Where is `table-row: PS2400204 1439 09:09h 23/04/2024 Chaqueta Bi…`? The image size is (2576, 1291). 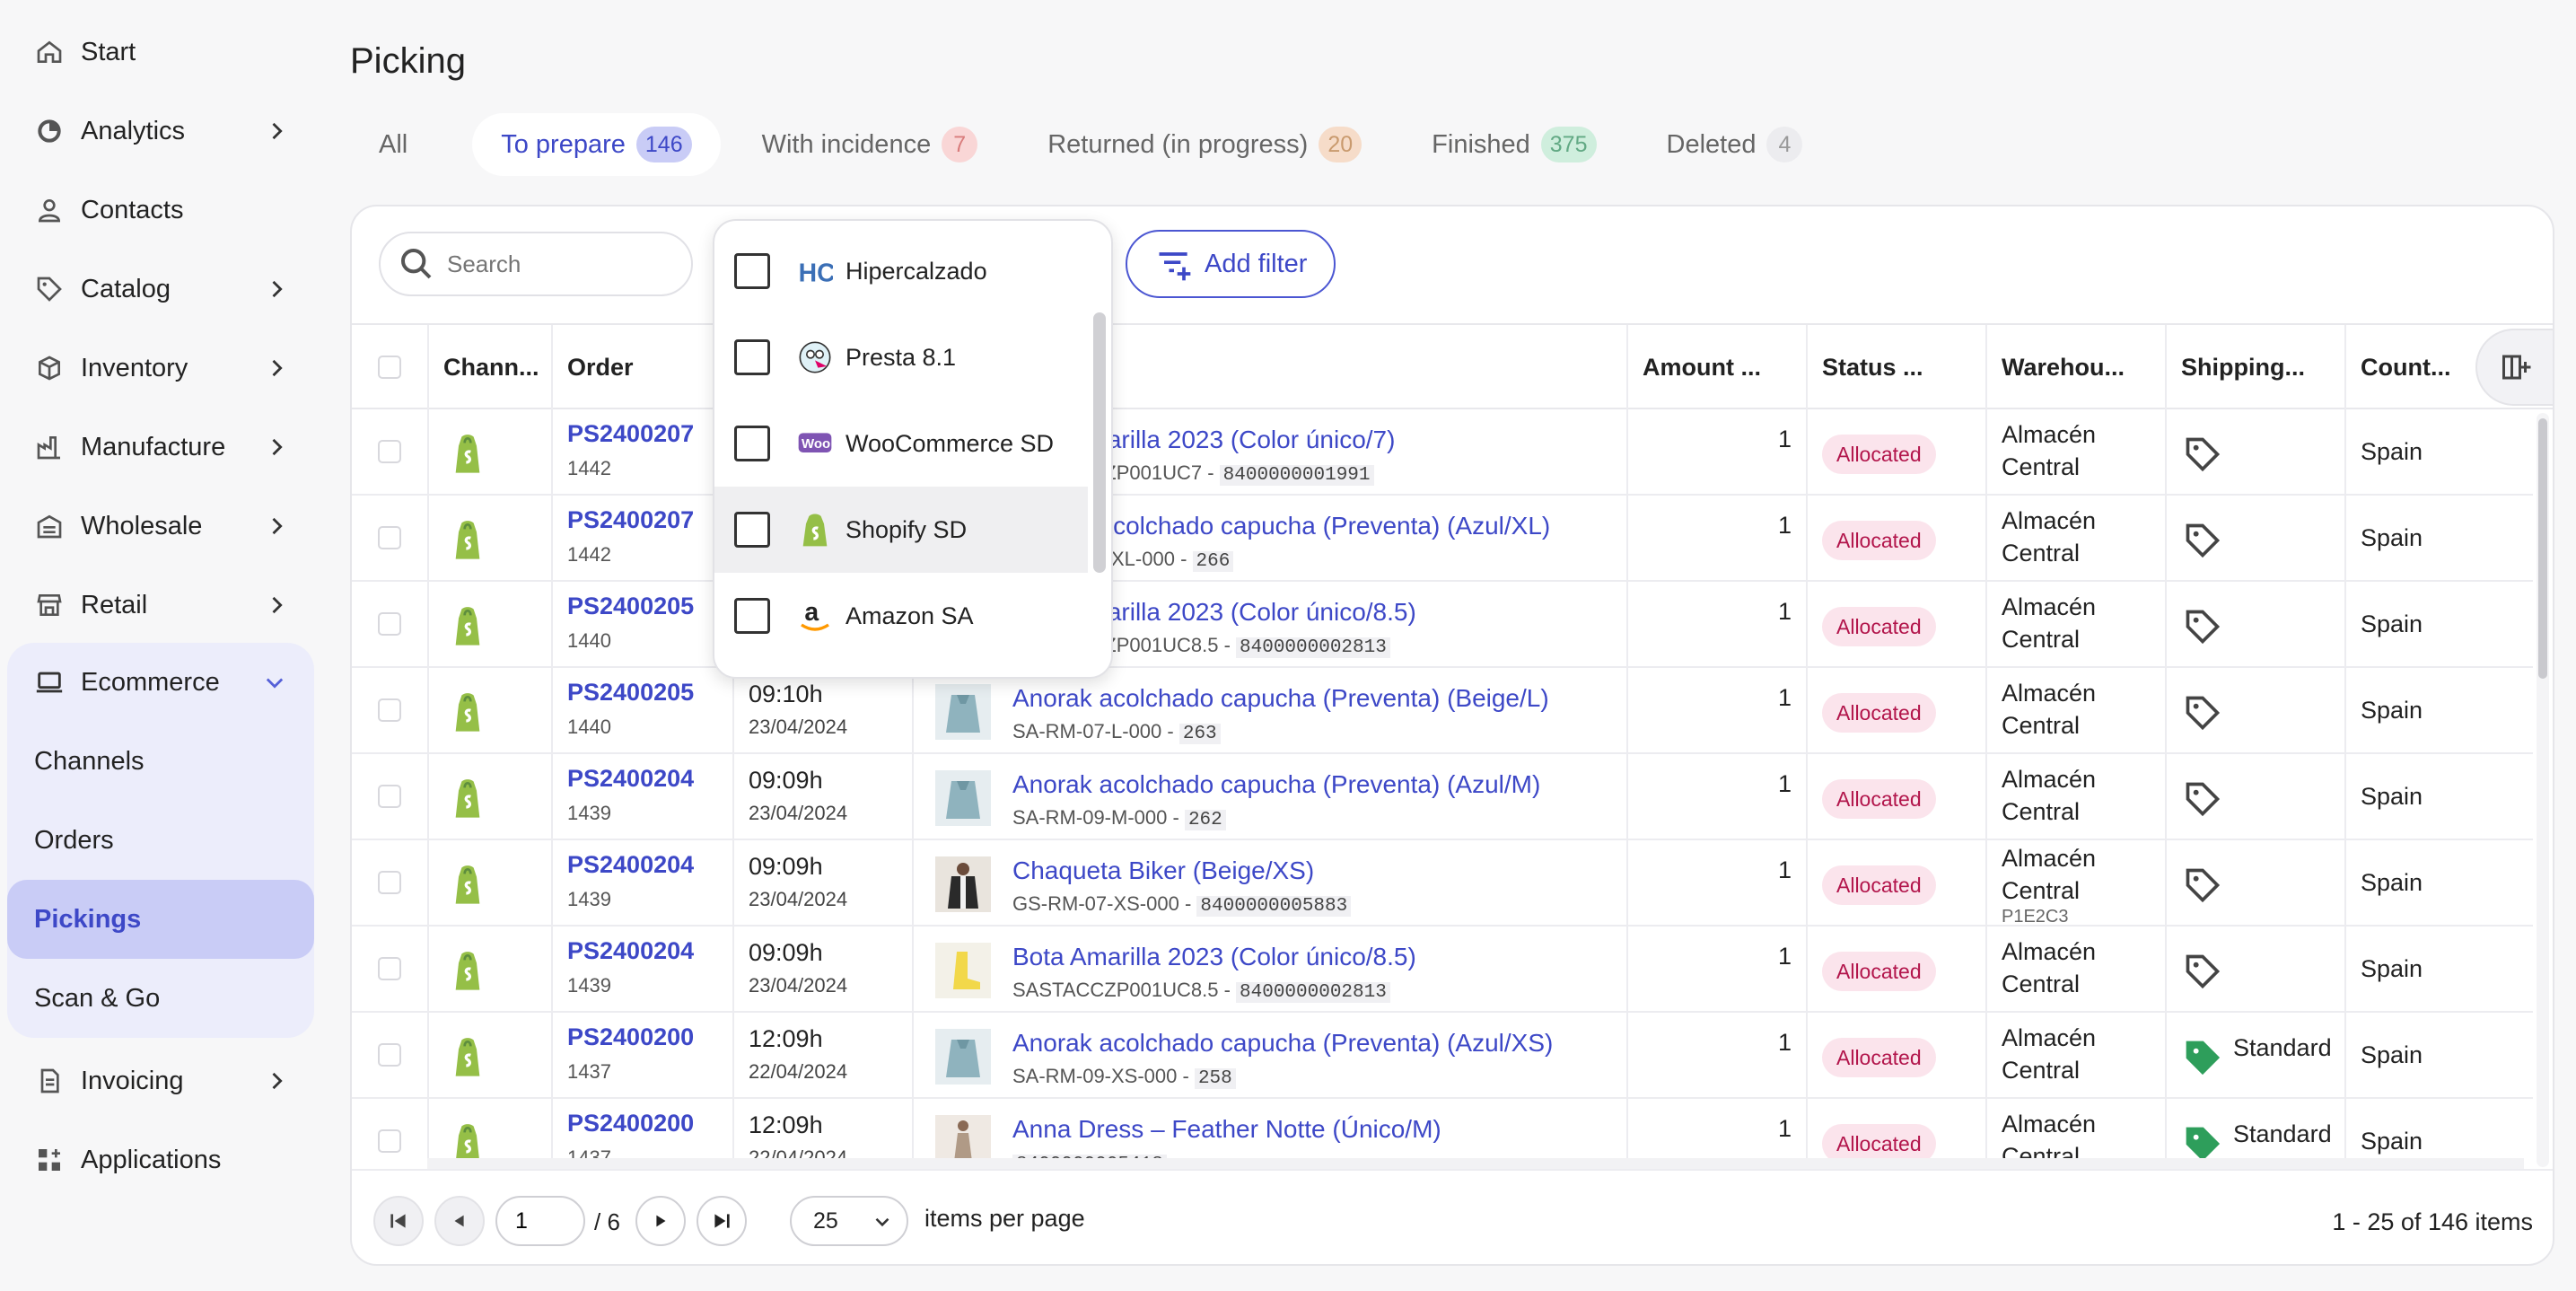
table-row: PS2400204 1439 09:09h 23/04/2024 Chaqueta Bi… is located at coordinates (1442, 883).